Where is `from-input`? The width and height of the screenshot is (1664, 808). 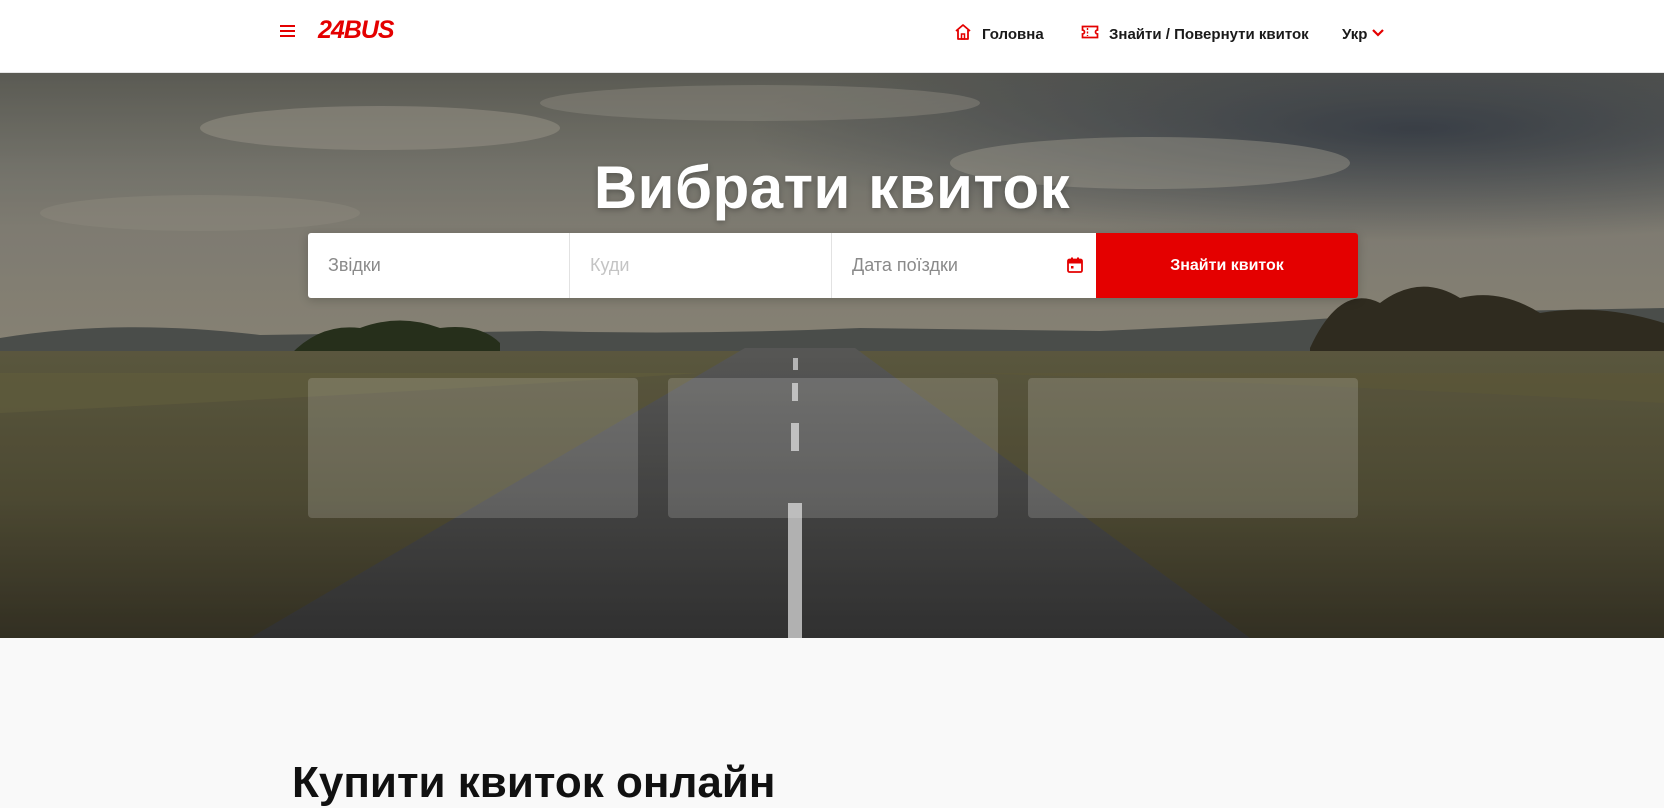 from-input is located at coordinates (438, 265).